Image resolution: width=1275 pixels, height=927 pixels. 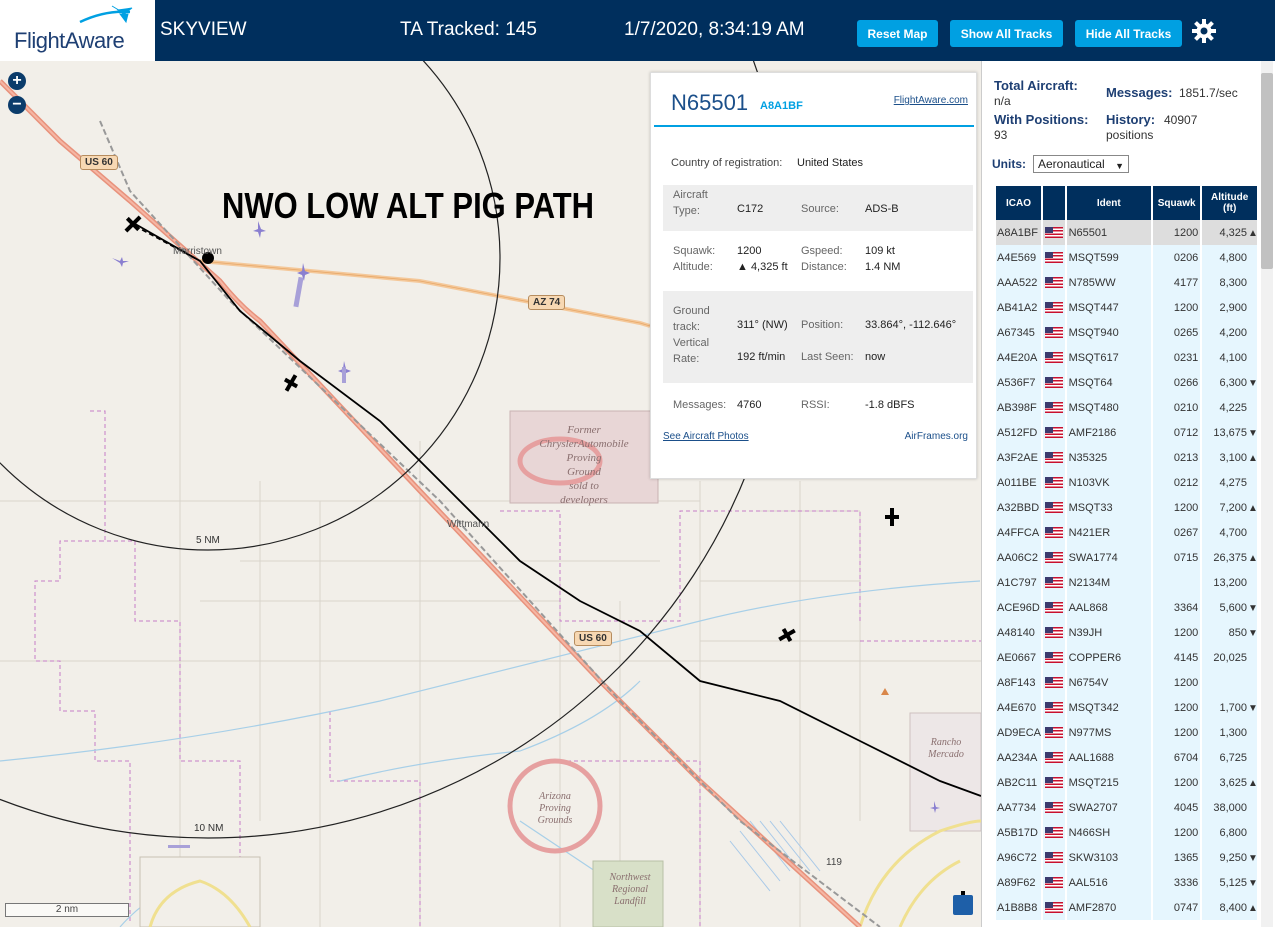 What do you see at coordinates (17, 105) in the screenshot?
I see `zoom-out-button: −` at bounding box center [17, 105].